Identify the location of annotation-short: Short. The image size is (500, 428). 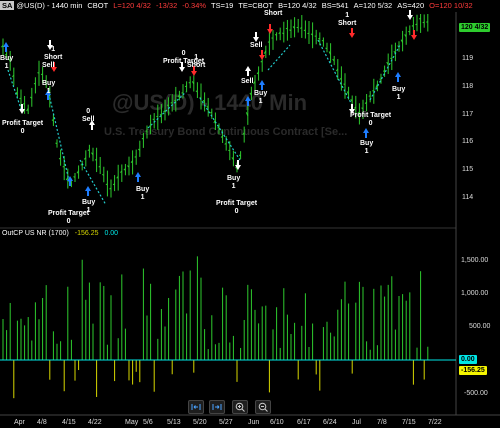
(273, 13).